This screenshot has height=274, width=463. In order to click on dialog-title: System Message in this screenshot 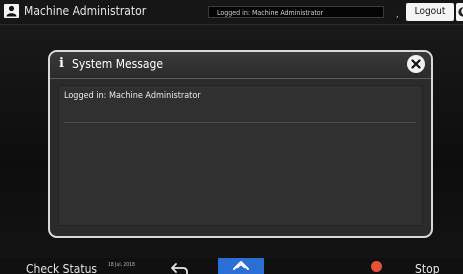, I will do `click(118, 64)`.